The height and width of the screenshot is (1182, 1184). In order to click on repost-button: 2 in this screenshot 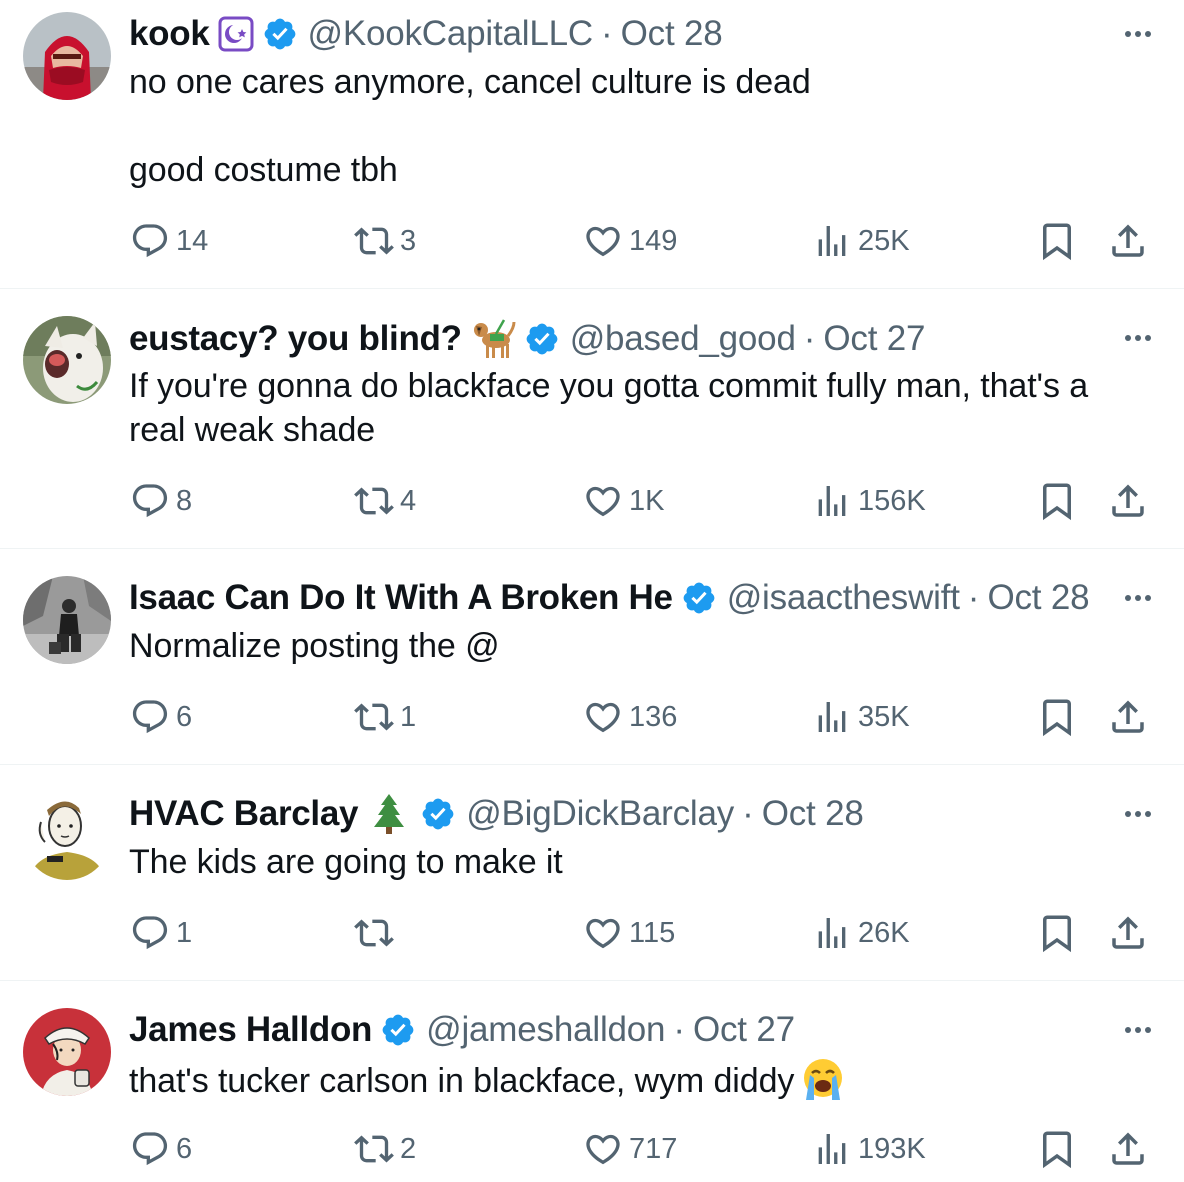, I will do `click(385, 1149)`.